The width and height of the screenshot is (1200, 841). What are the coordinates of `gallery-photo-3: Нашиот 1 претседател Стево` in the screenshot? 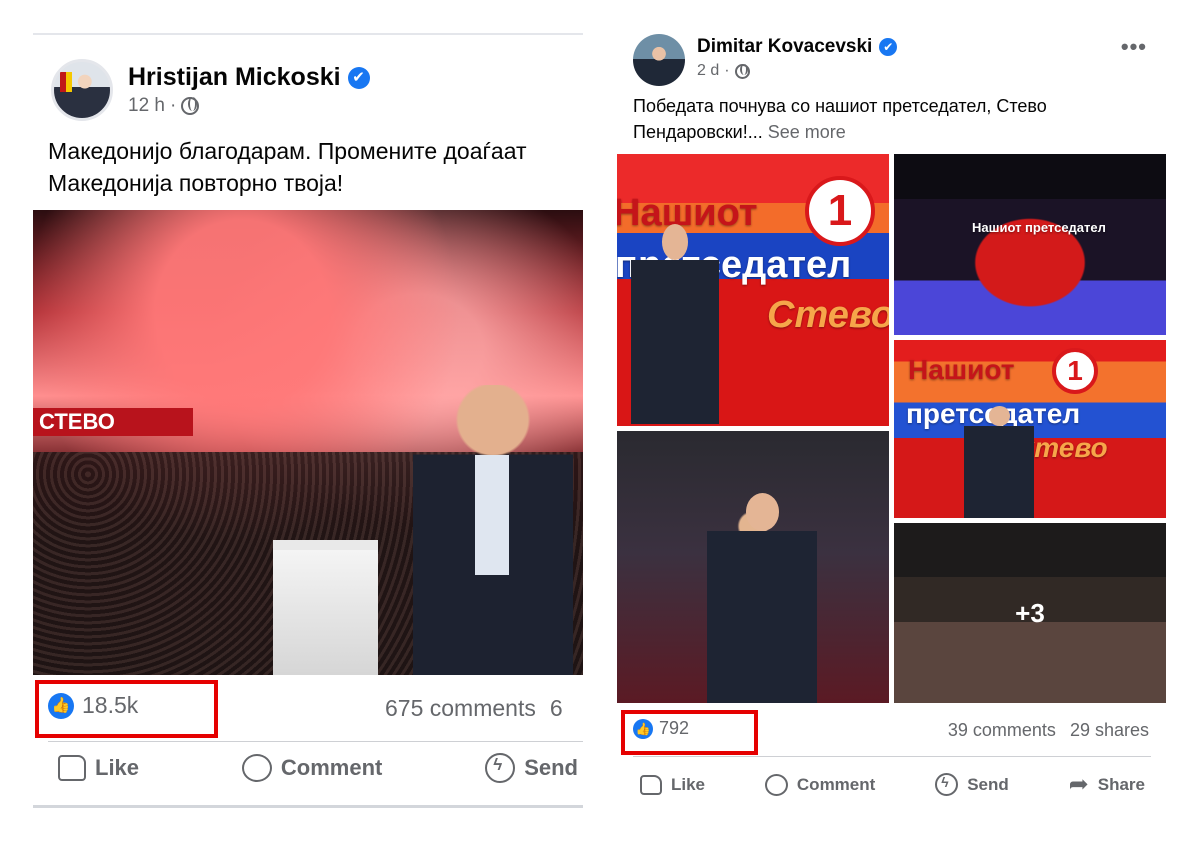 It's located at (1030, 429).